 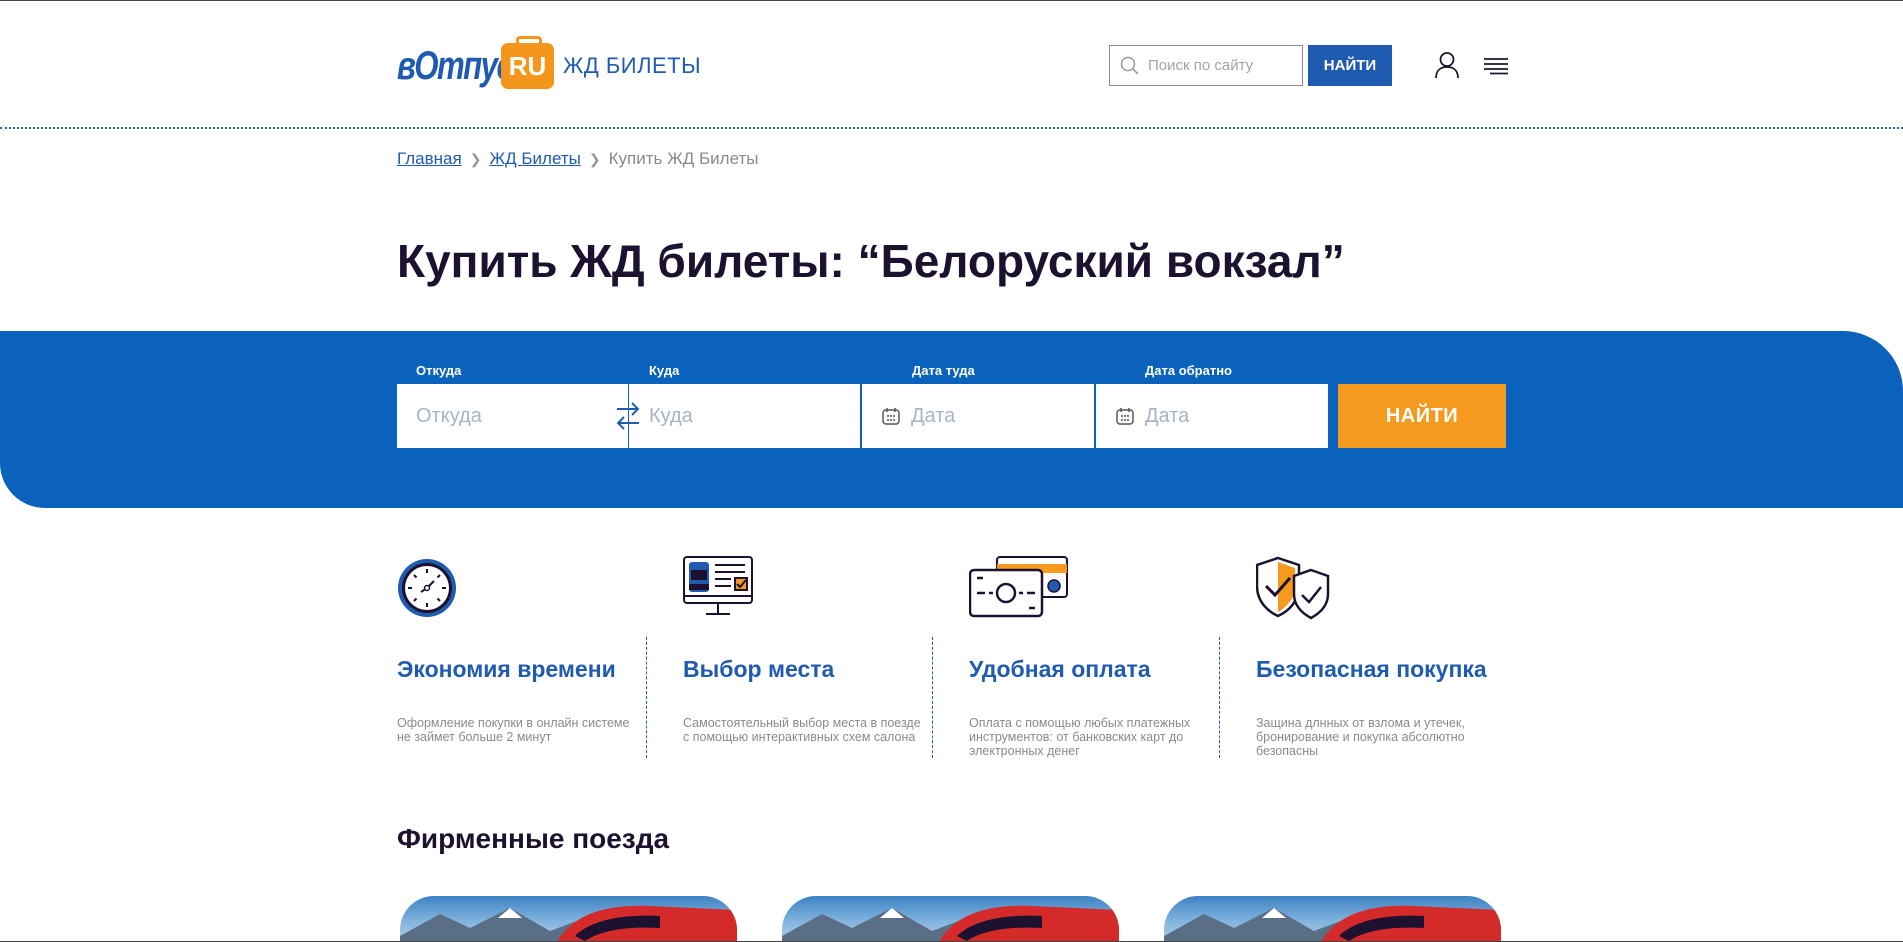 What do you see at coordinates (759, 669) in the screenshot?
I see `feature-title: Выбор места` at bounding box center [759, 669].